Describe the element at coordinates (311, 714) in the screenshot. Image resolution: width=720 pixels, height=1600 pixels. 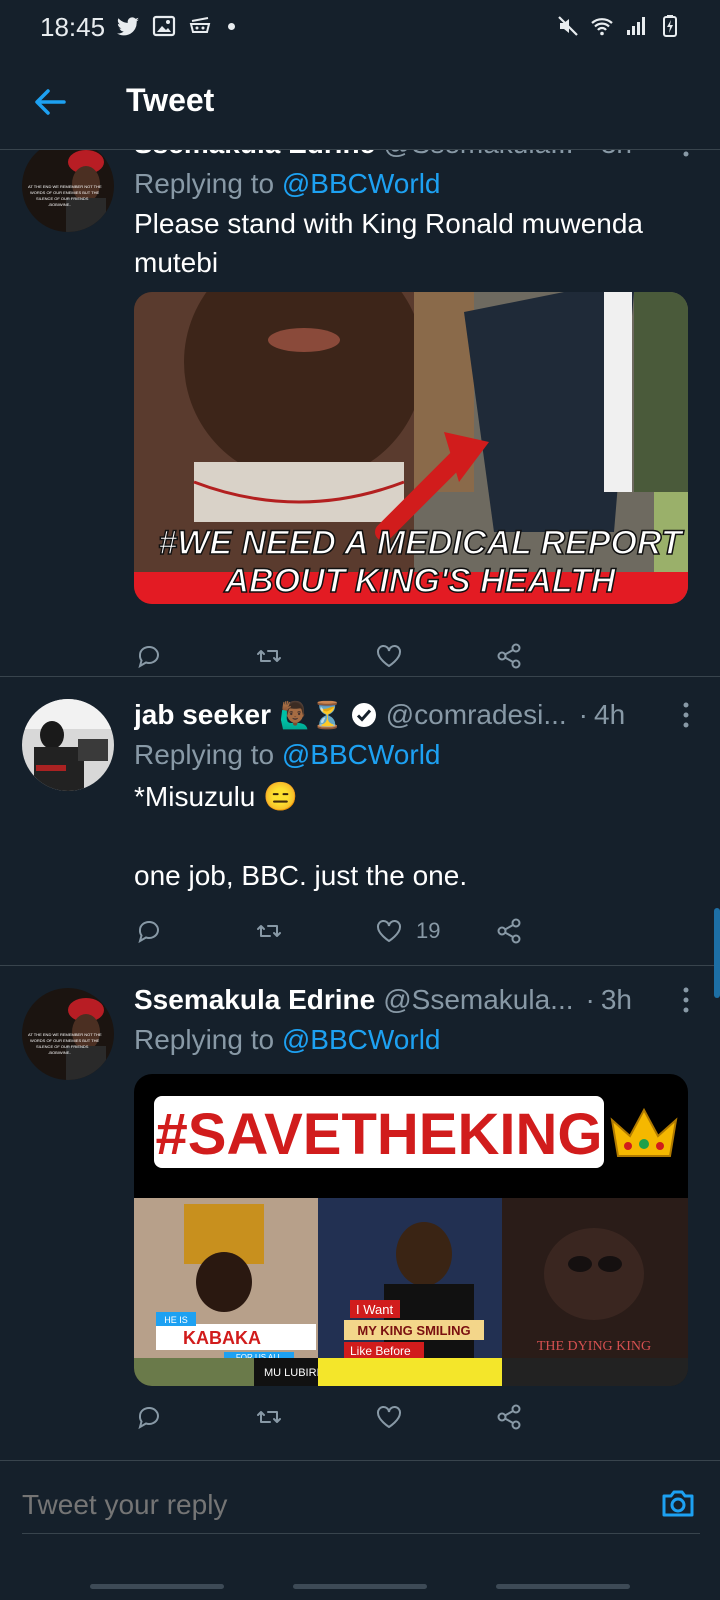
I see `name-emojis: 🙋🏾‍♂️⏳` at that location.